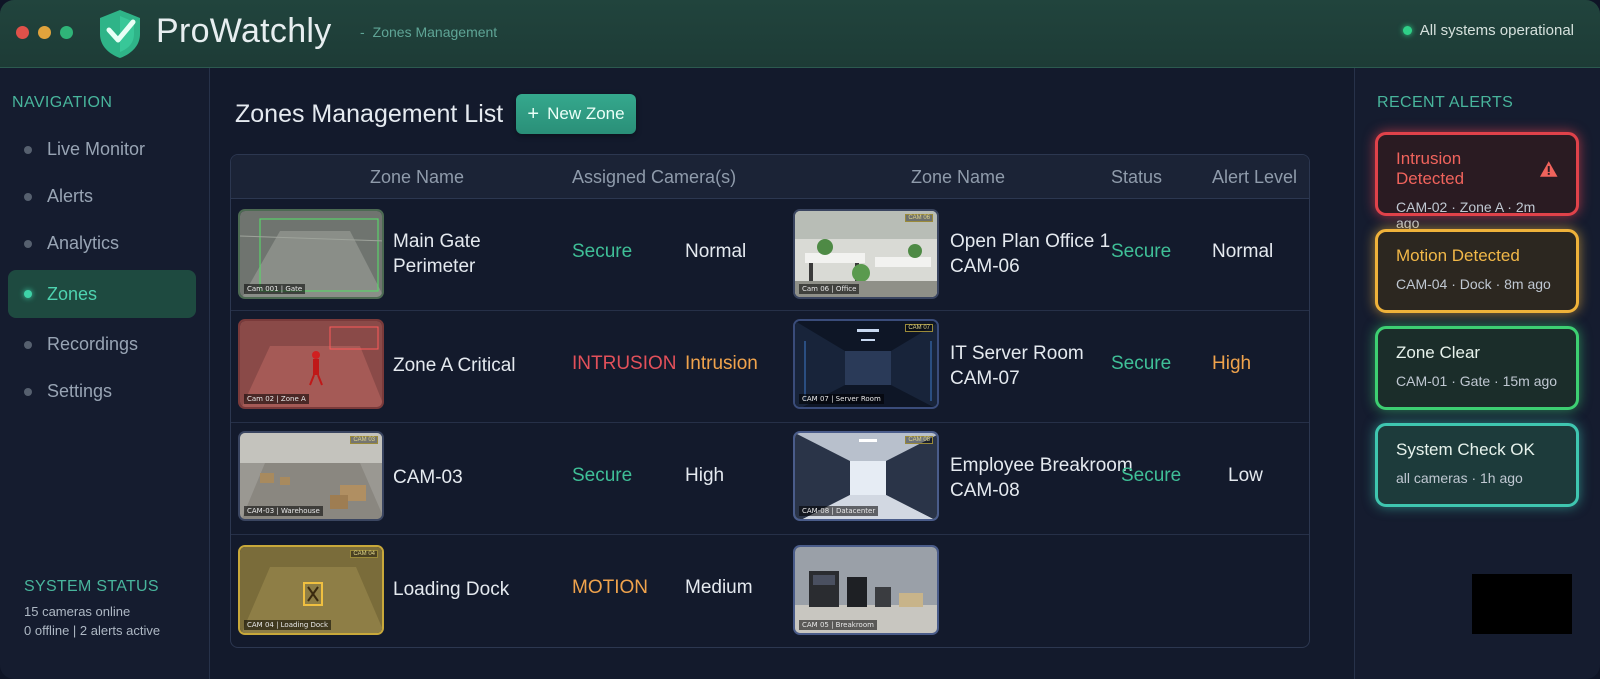 The width and height of the screenshot is (1600, 679). Describe the element at coordinates (275, 289) in the screenshot. I see `thumbnail-caption: Cam 001 | Gate` at that location.